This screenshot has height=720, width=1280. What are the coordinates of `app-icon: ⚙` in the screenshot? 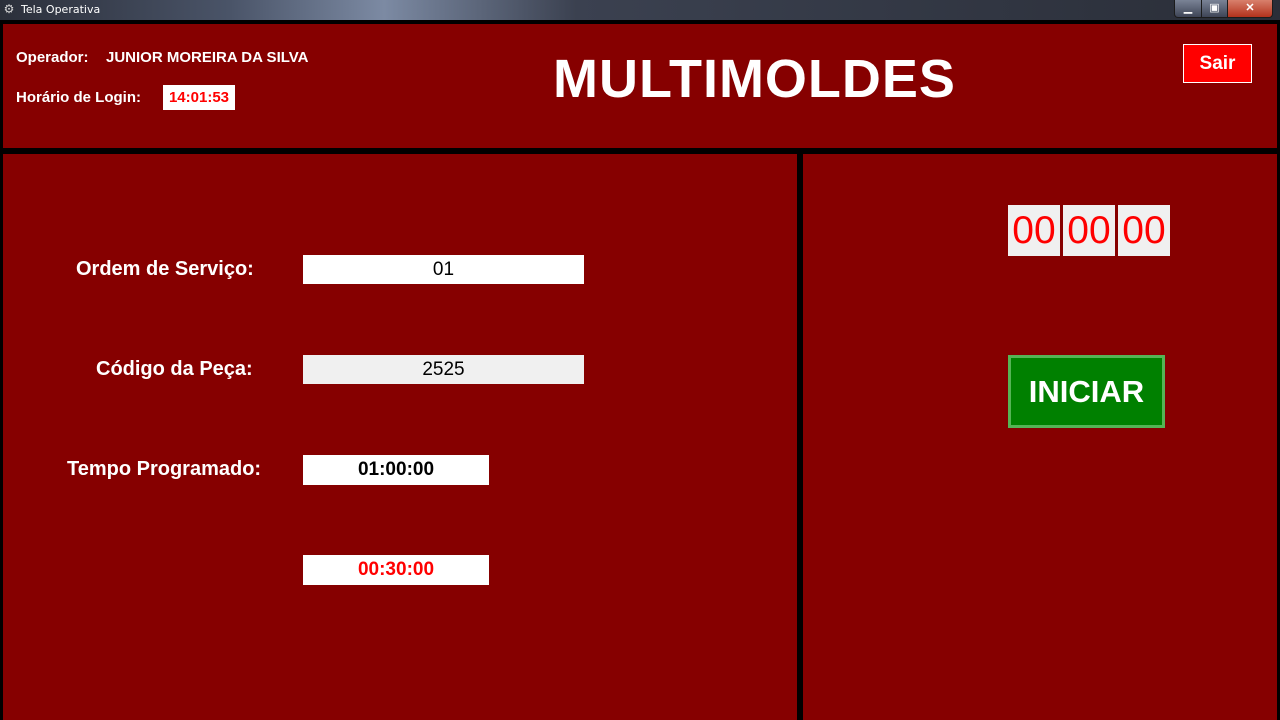 It's located at (9, 9).